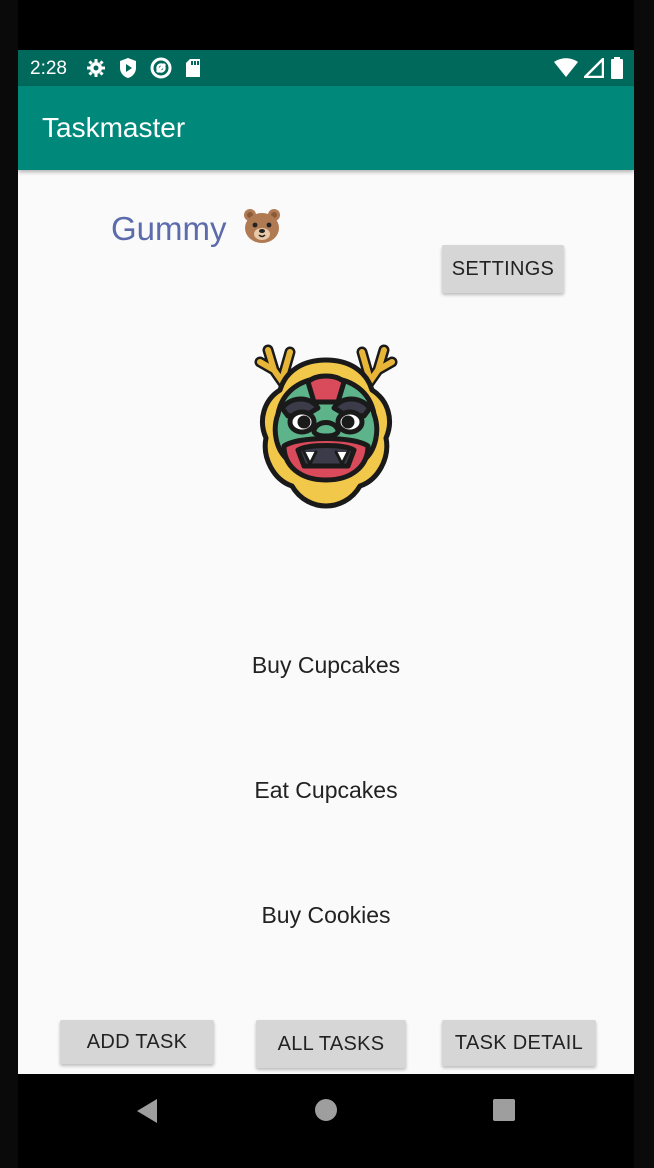 This screenshot has width=654, height=1168. I want to click on shield-play-icon, so click(128, 68).